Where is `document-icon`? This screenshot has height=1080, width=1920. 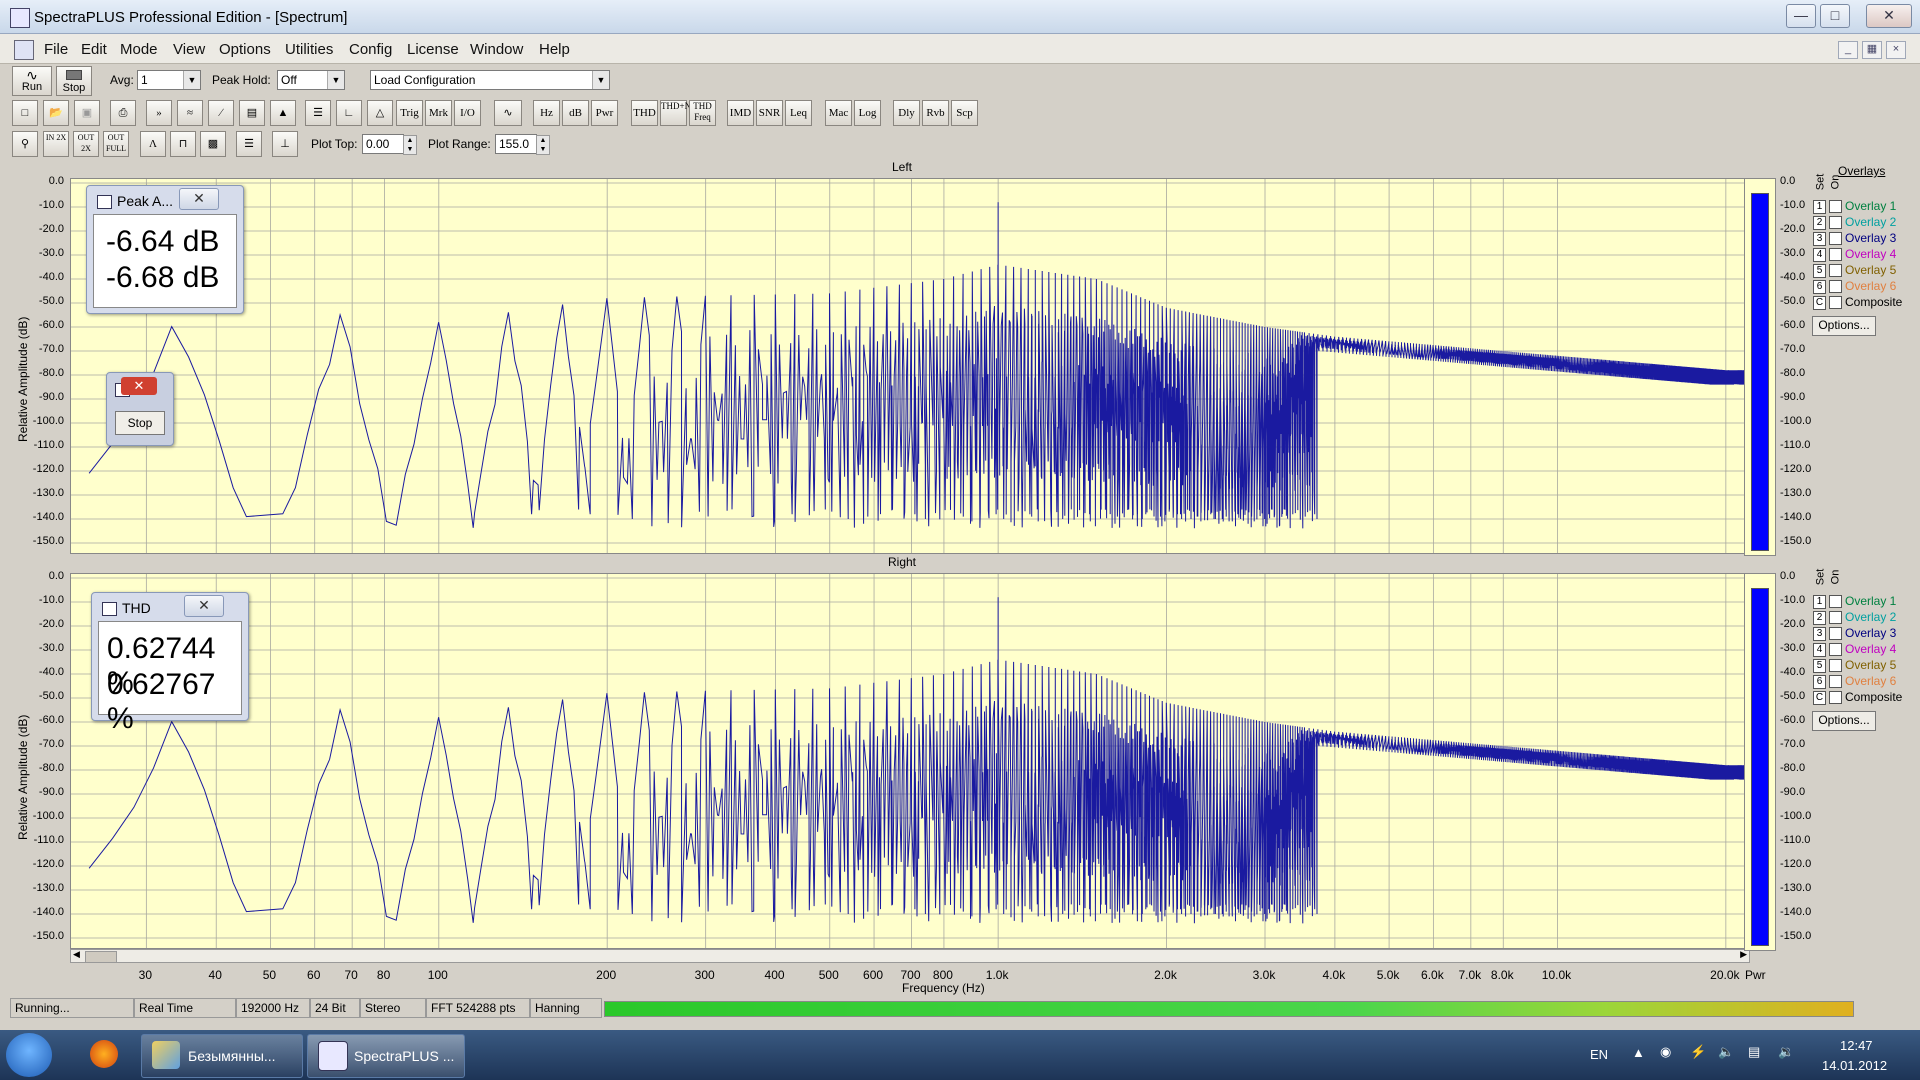
document-icon is located at coordinates (24, 50).